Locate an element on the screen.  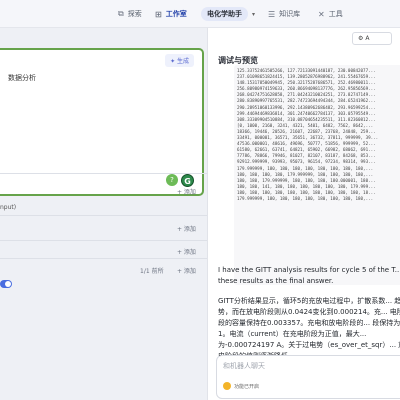
help-icon: ? is located at coordinates (172, 180).